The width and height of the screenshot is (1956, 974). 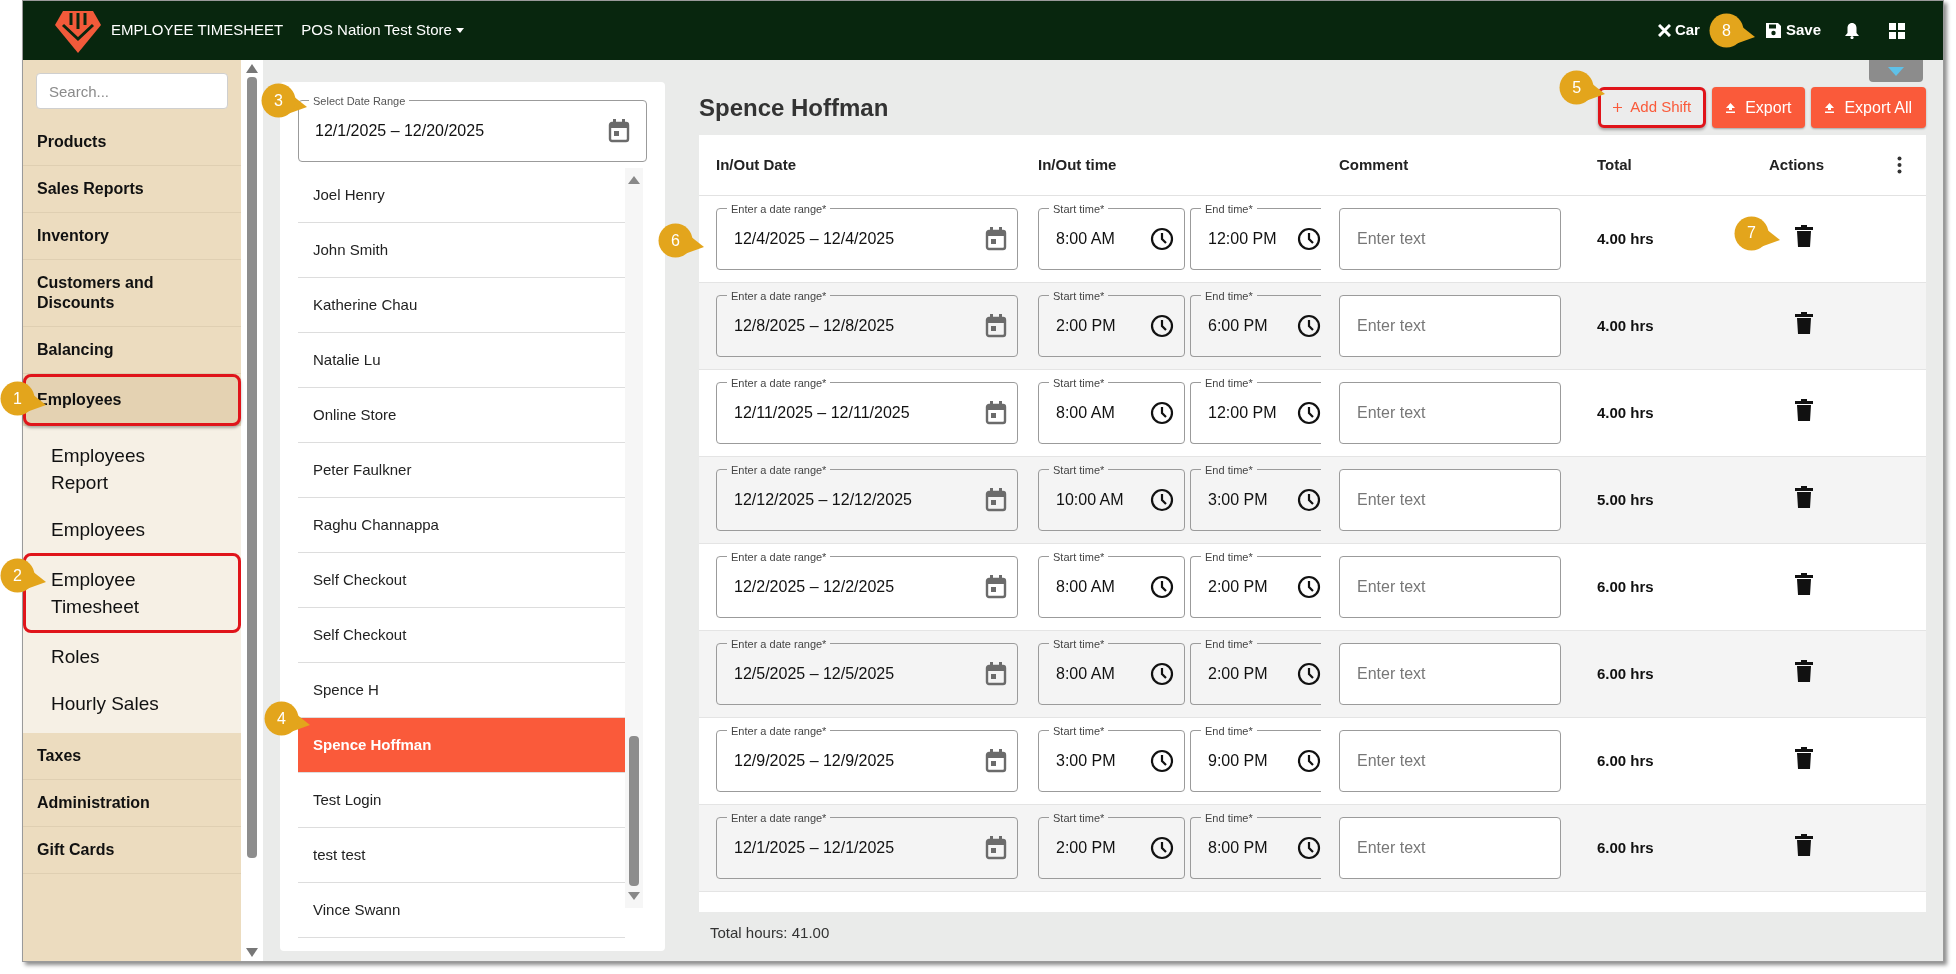 I want to click on caret-down-icon, so click(x=1896, y=71).